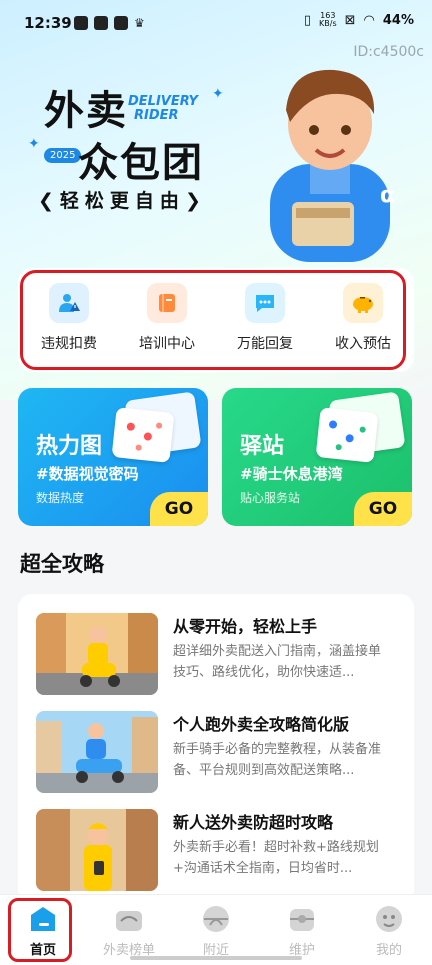  I want to click on heatmap-title: 热力图, so click(69, 446).